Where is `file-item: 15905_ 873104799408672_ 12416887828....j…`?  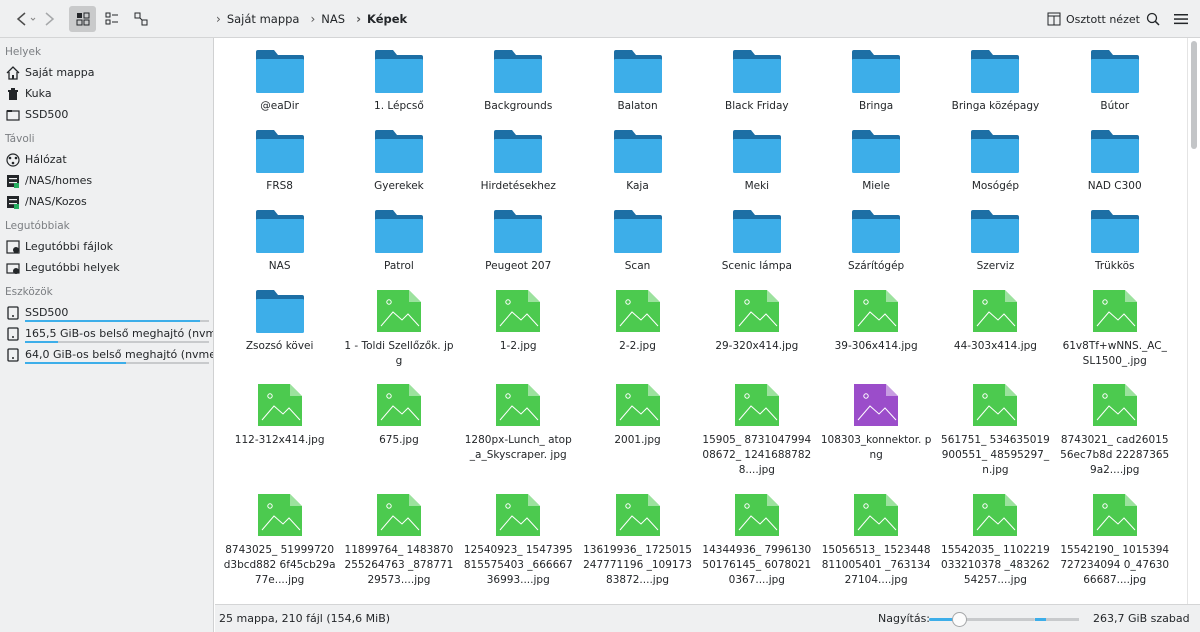
file-item: 15905_ 873104799408672_ 12416887828....j… is located at coordinates (756, 437).